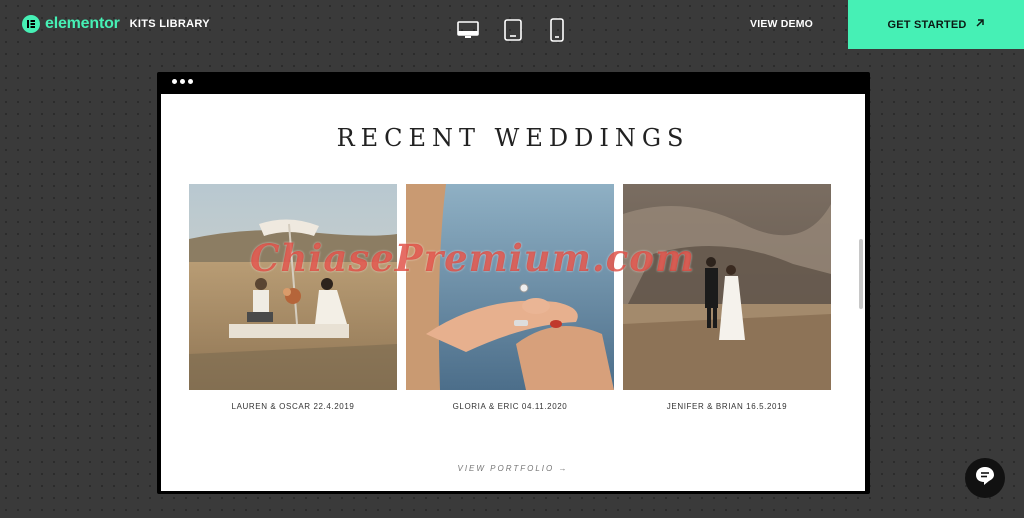  Describe the element at coordinates (513, 138) in the screenshot. I see `page-heading: RECENT WEDDINGS` at that location.